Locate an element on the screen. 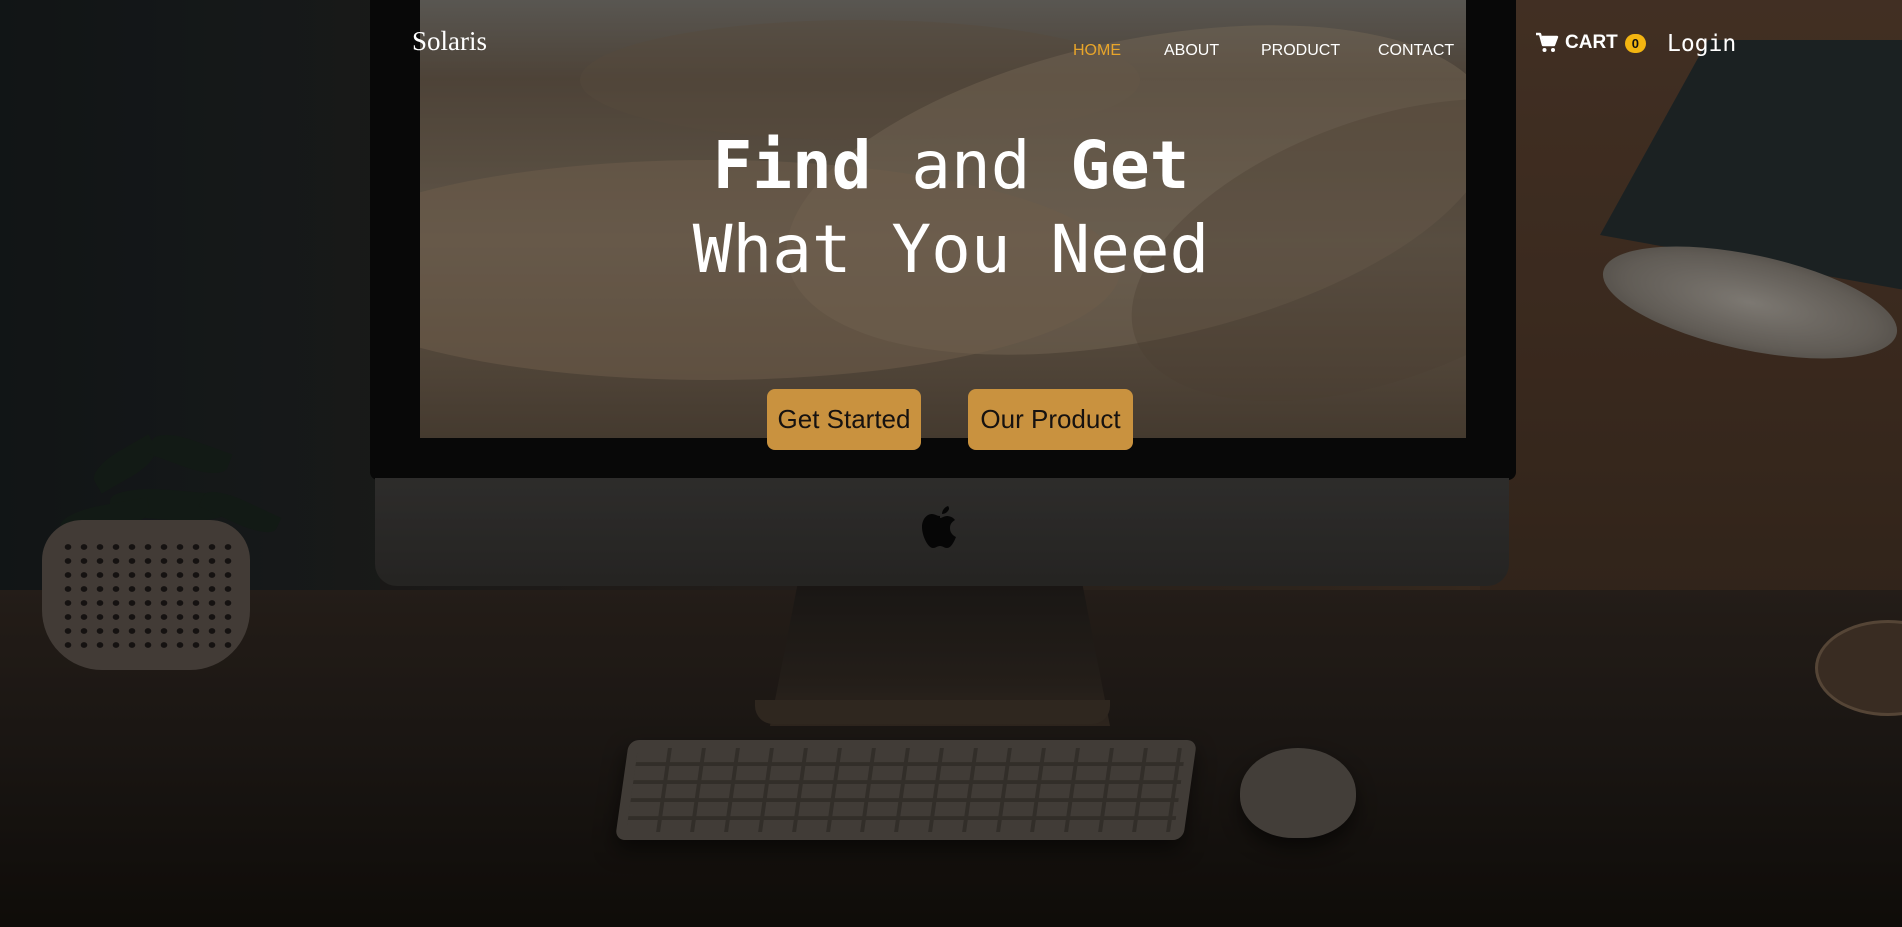 This screenshot has height=927, width=1902. hero-title-and: and is located at coordinates (971, 165).